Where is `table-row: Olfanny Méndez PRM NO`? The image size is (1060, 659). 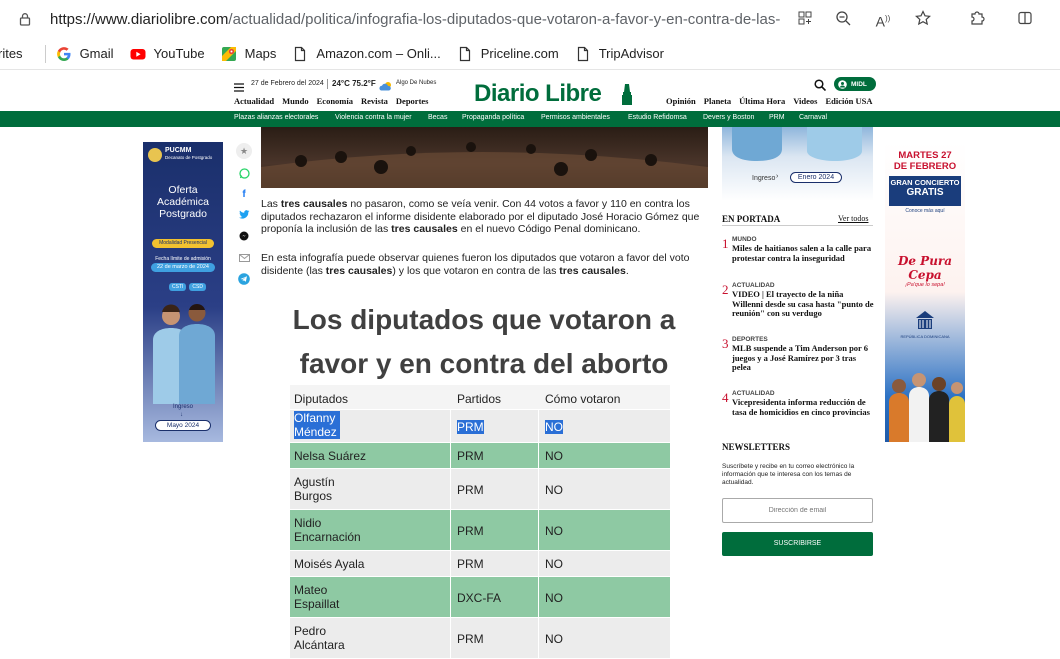 table-row: Olfanny Méndez PRM NO is located at coordinates (480, 426).